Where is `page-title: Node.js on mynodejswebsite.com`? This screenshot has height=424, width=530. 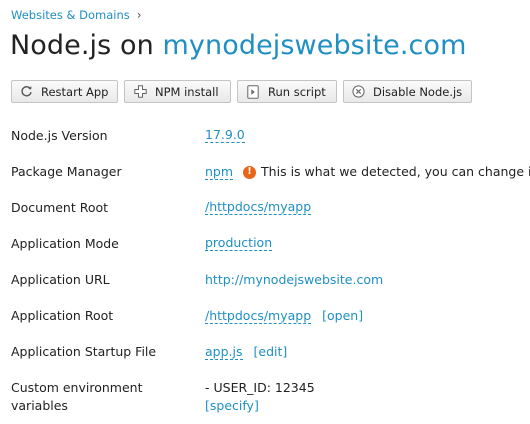
page-title: Node.js on mynodejswebsite.com is located at coordinates (238, 45).